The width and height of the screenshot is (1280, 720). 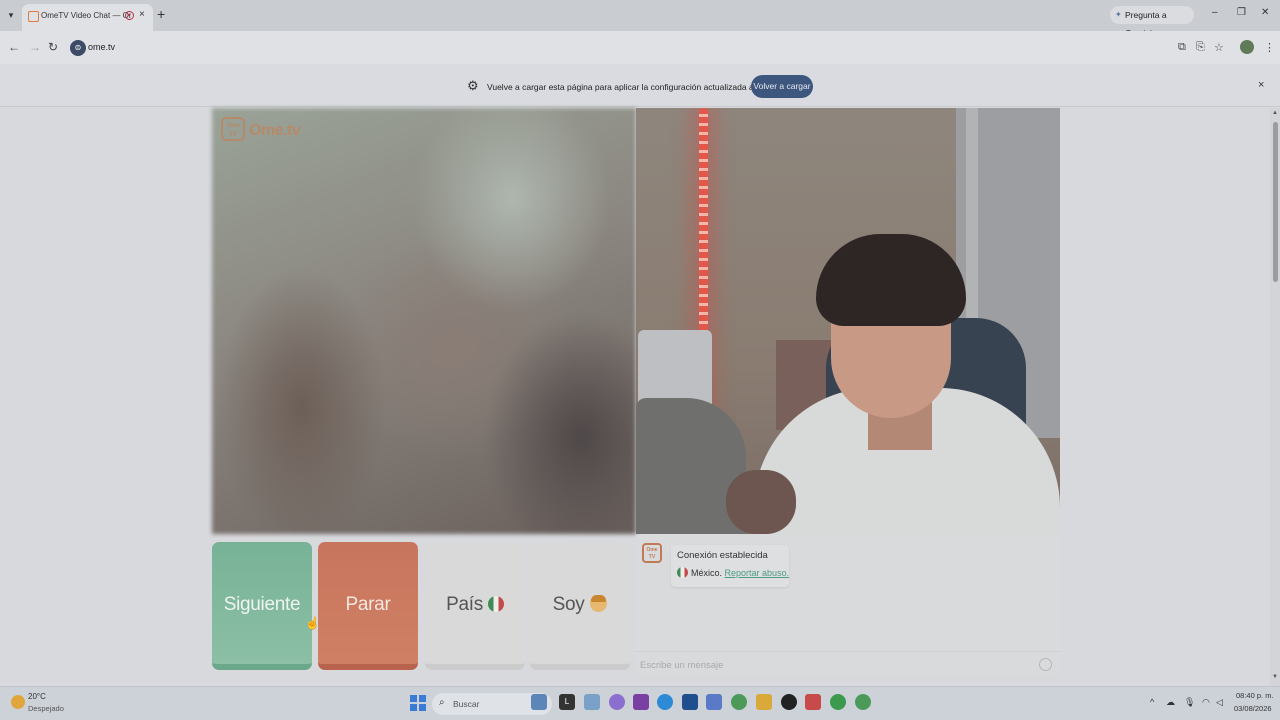 I want to click on search-placeholder: Buscar, so click(x=466, y=704).